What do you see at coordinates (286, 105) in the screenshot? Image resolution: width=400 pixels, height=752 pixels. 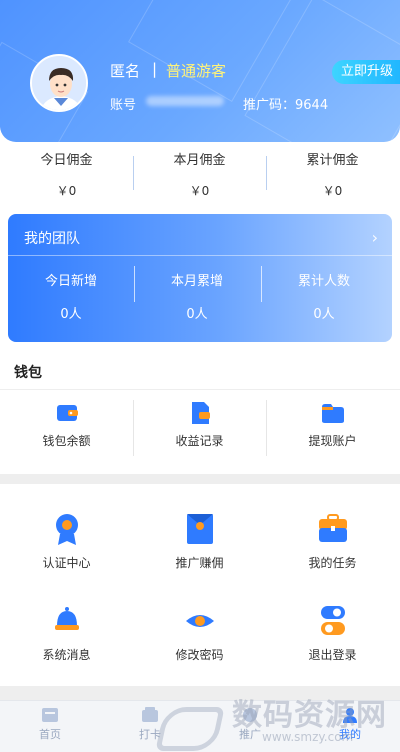 I see `promo-code: 推广码：9644` at bounding box center [286, 105].